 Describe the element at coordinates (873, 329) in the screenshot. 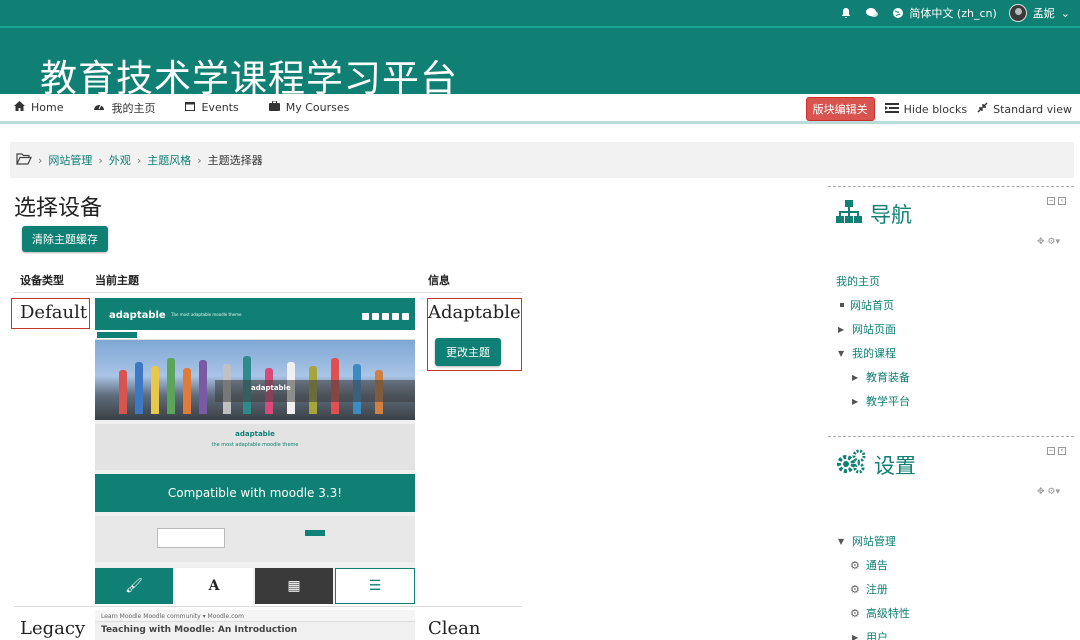

I see `nav-tree-item: ▶ 网站页面` at that location.